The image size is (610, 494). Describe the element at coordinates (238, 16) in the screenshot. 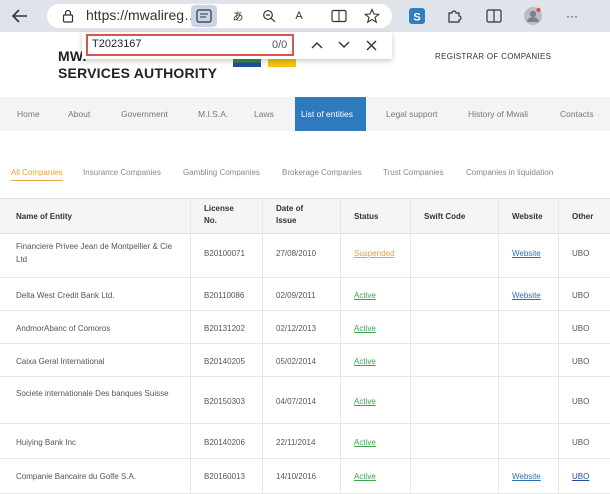

I see `translate-icon: あ` at that location.